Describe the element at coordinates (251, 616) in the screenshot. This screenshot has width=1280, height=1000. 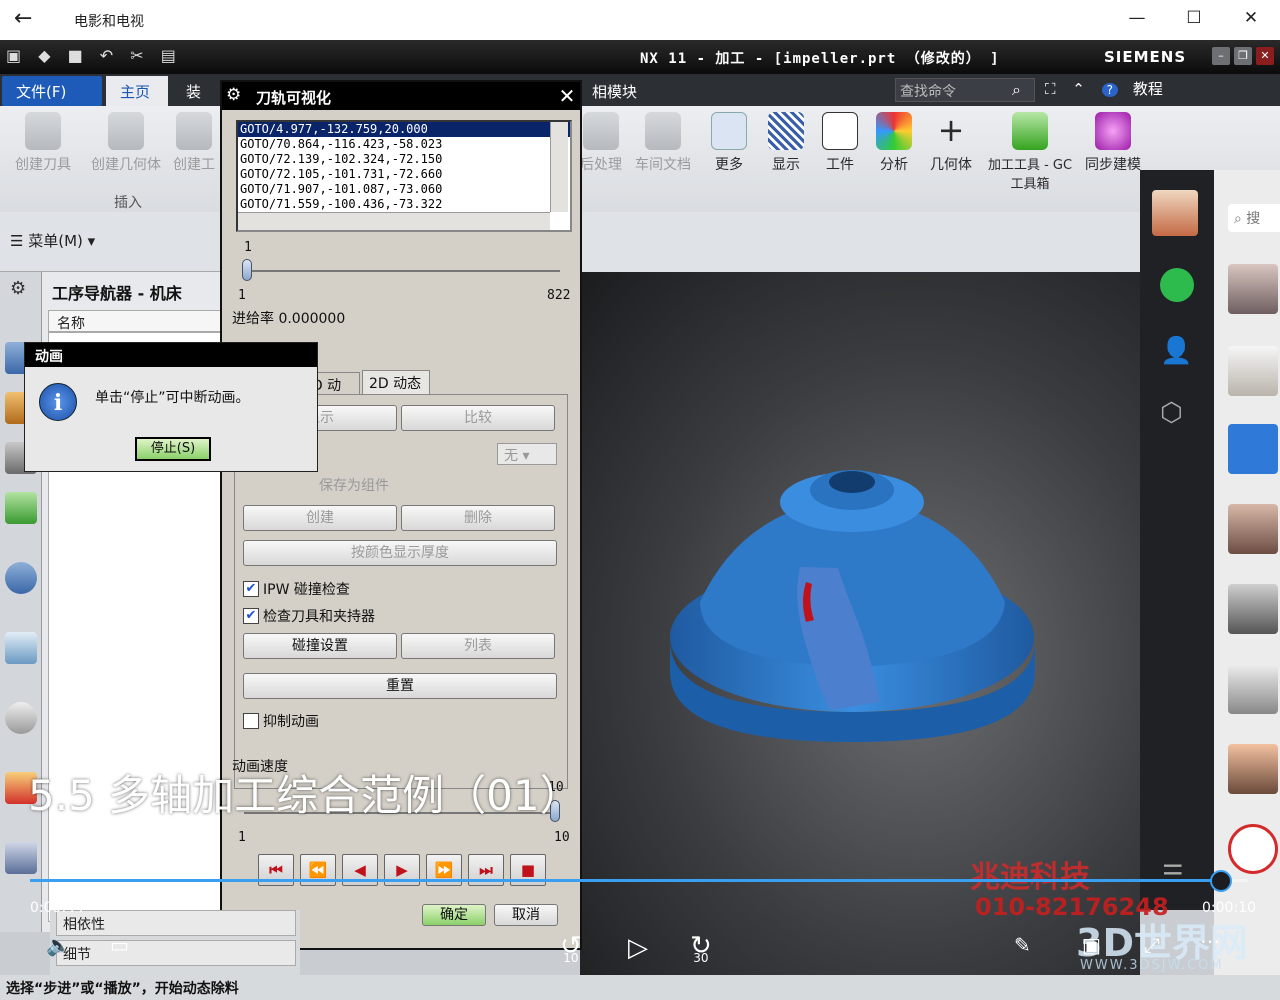
I see `check-tool-holder-checkbox: ✔` at that location.